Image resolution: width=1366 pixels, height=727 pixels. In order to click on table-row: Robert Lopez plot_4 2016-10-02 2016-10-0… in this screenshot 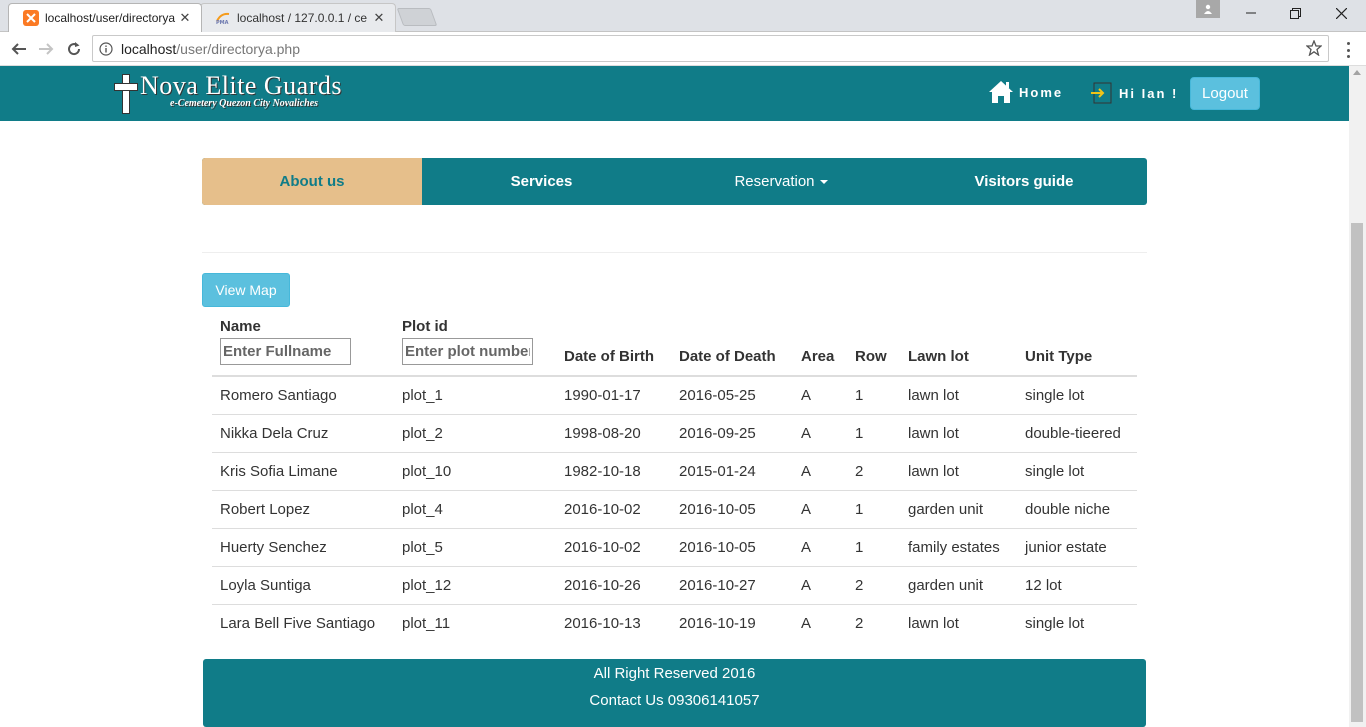, I will do `click(674, 509)`.